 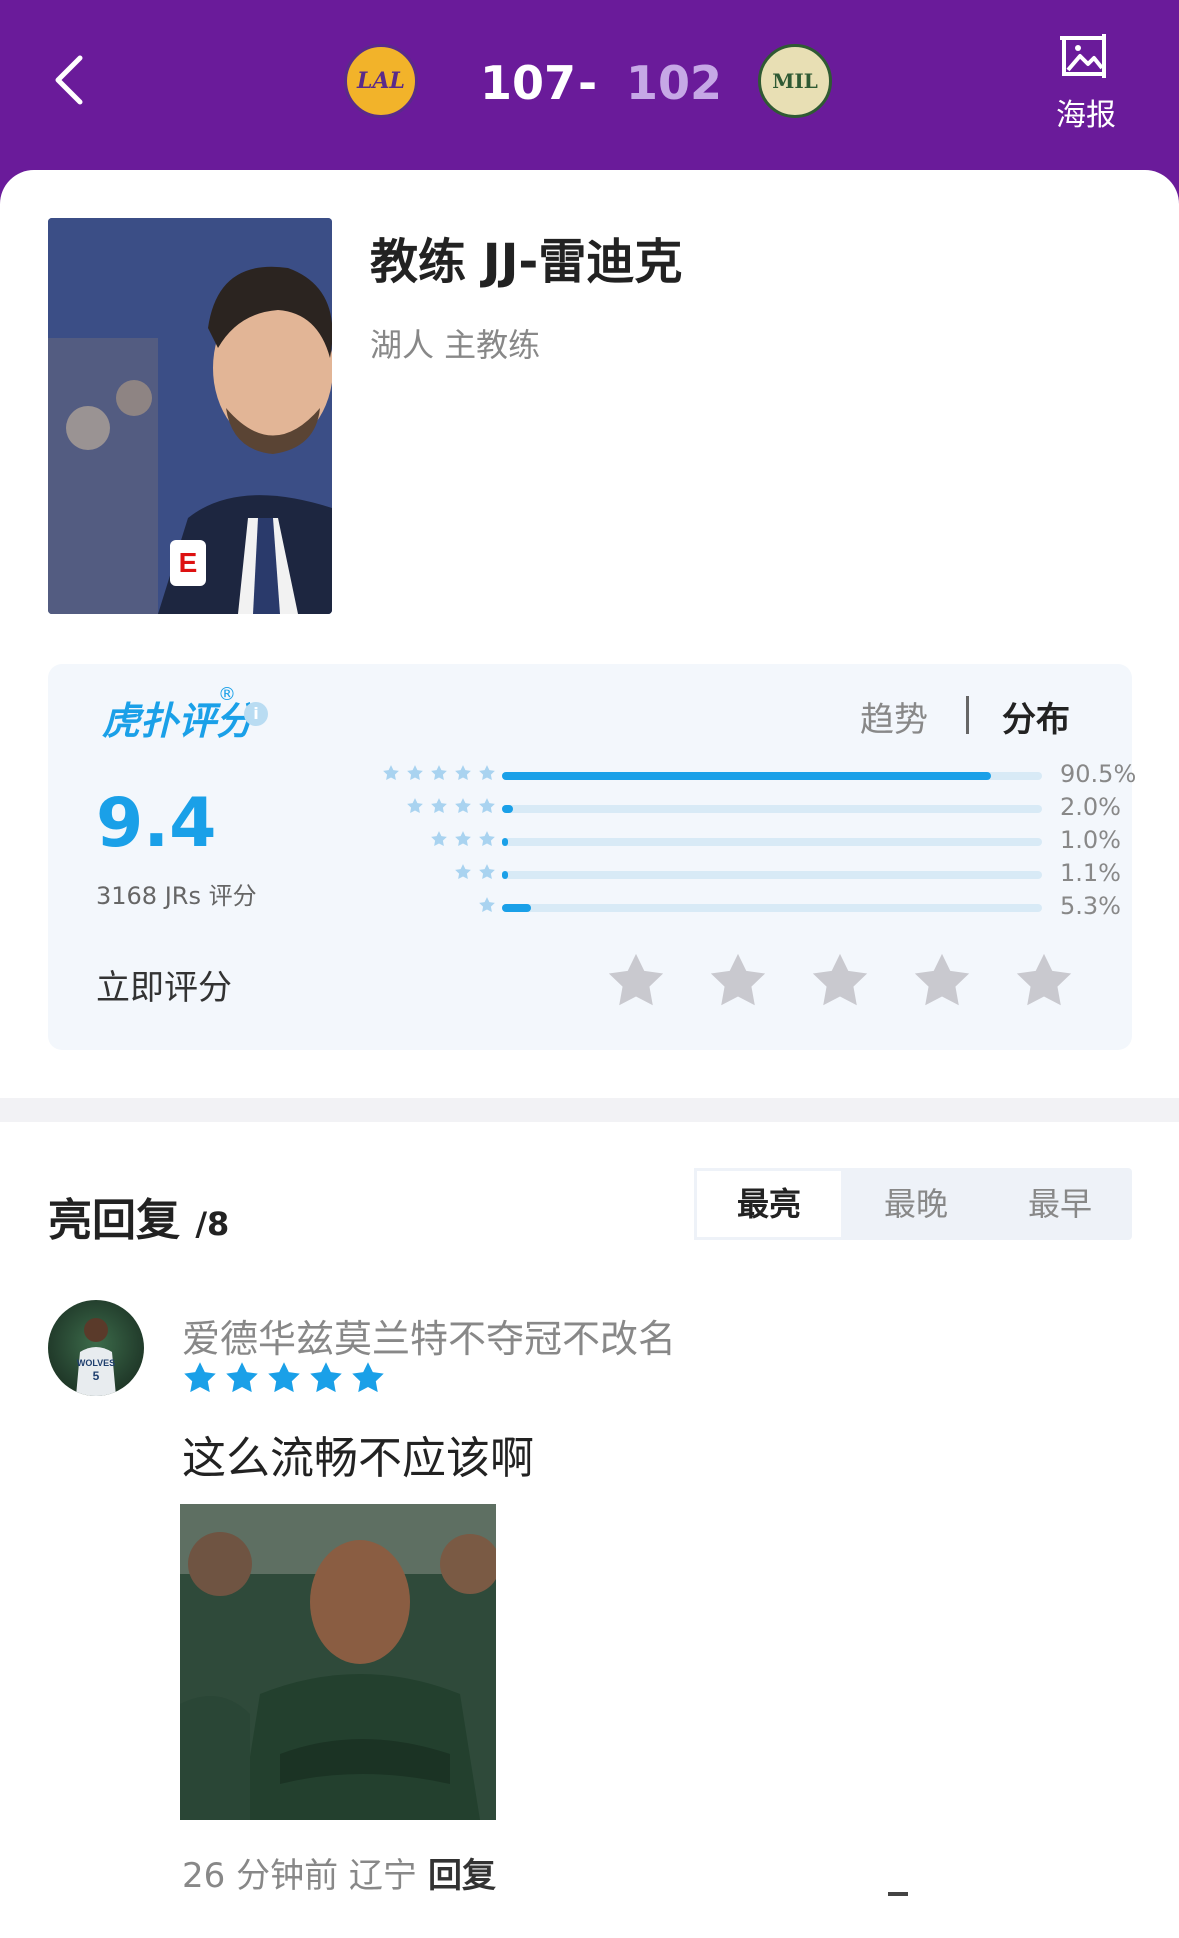 I want to click on home-team-logo: LAL, so click(x=381, y=81).